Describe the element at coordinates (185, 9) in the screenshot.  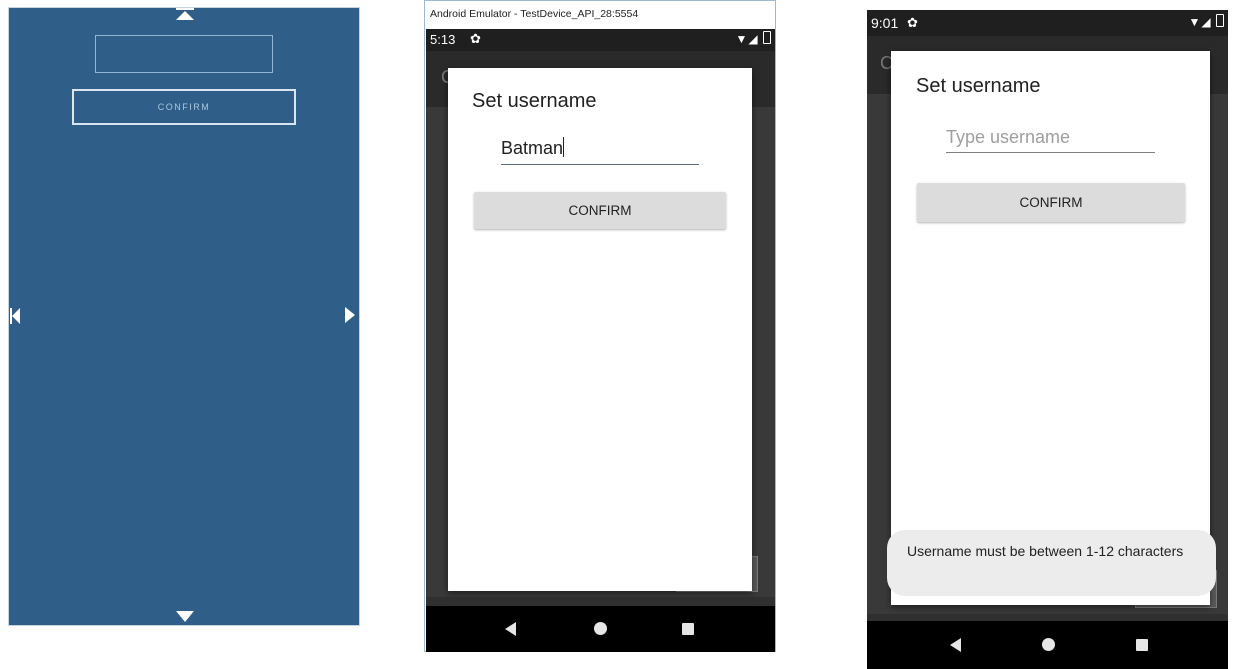
I see `scroll-top-bar` at that location.